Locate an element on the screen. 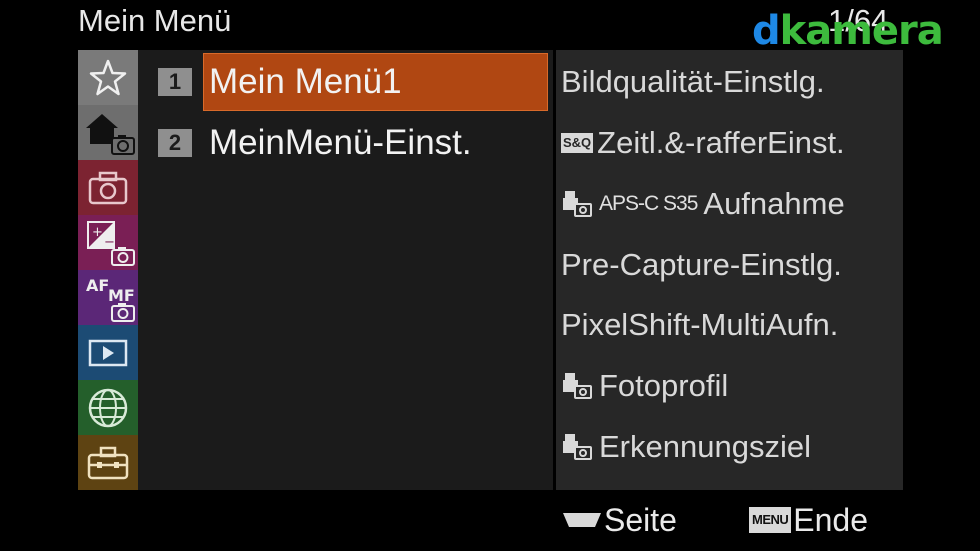 The width and height of the screenshot is (980, 551). page-hint: Seite is located at coordinates (619, 520).